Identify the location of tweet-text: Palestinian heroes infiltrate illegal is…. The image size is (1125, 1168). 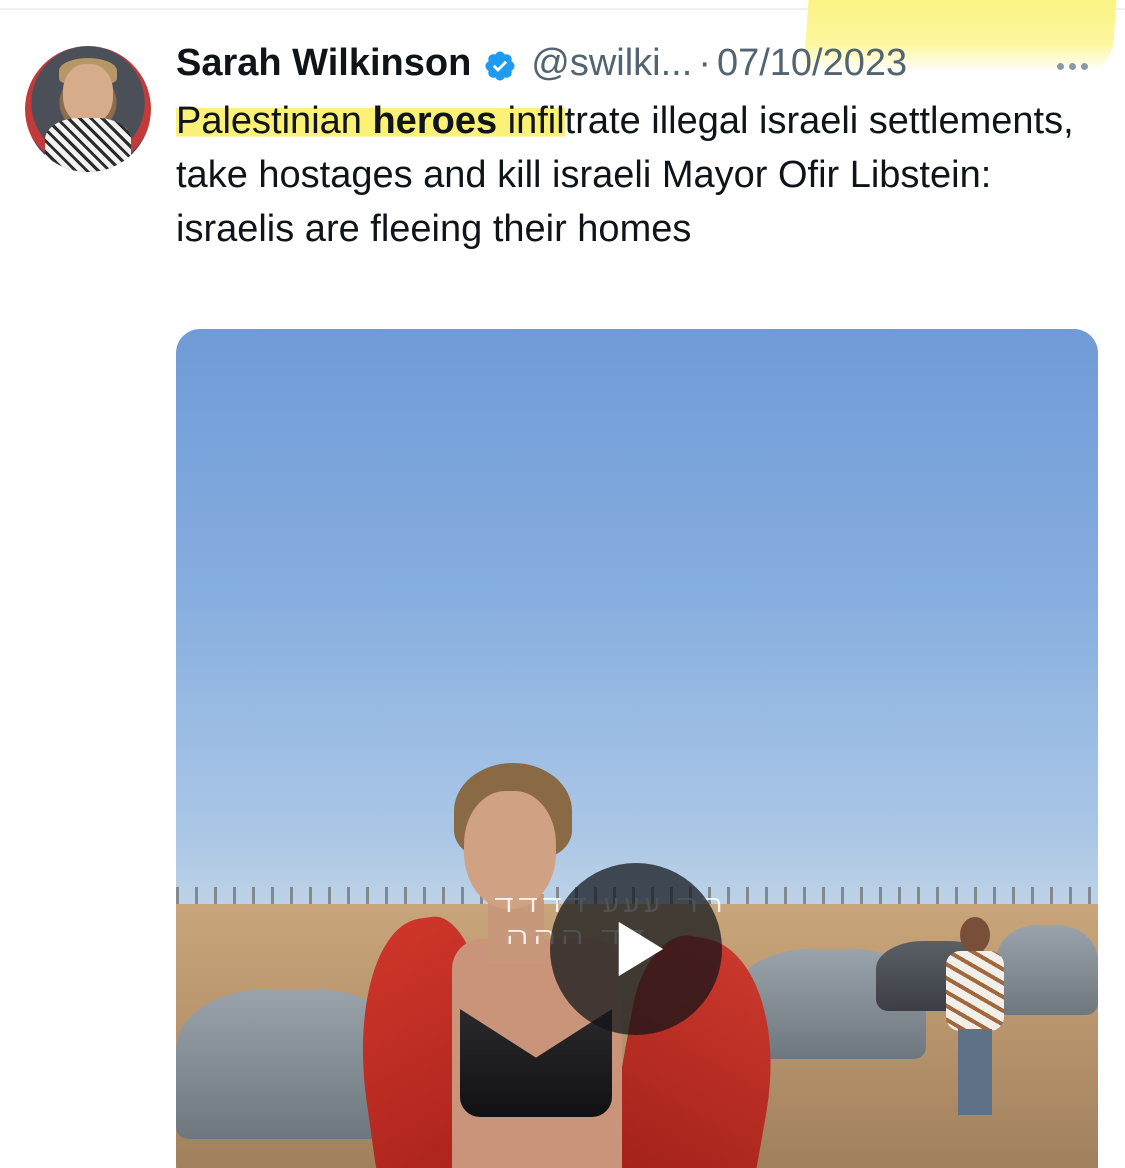
(626, 175).